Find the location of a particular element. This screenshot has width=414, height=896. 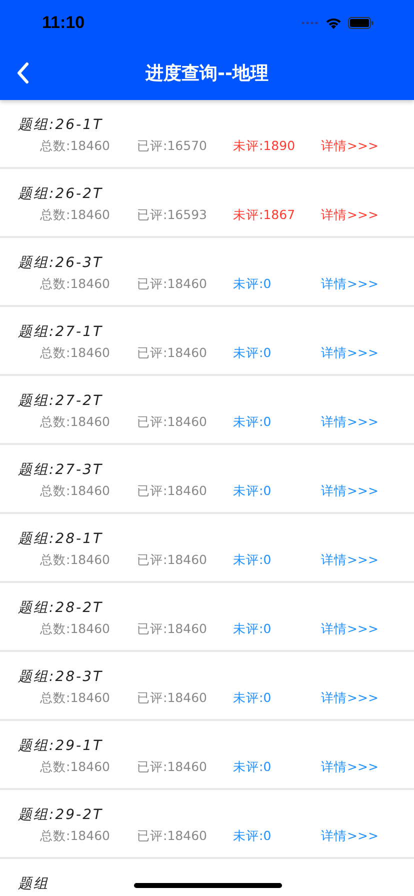

wifi-icon is located at coordinates (333, 23).